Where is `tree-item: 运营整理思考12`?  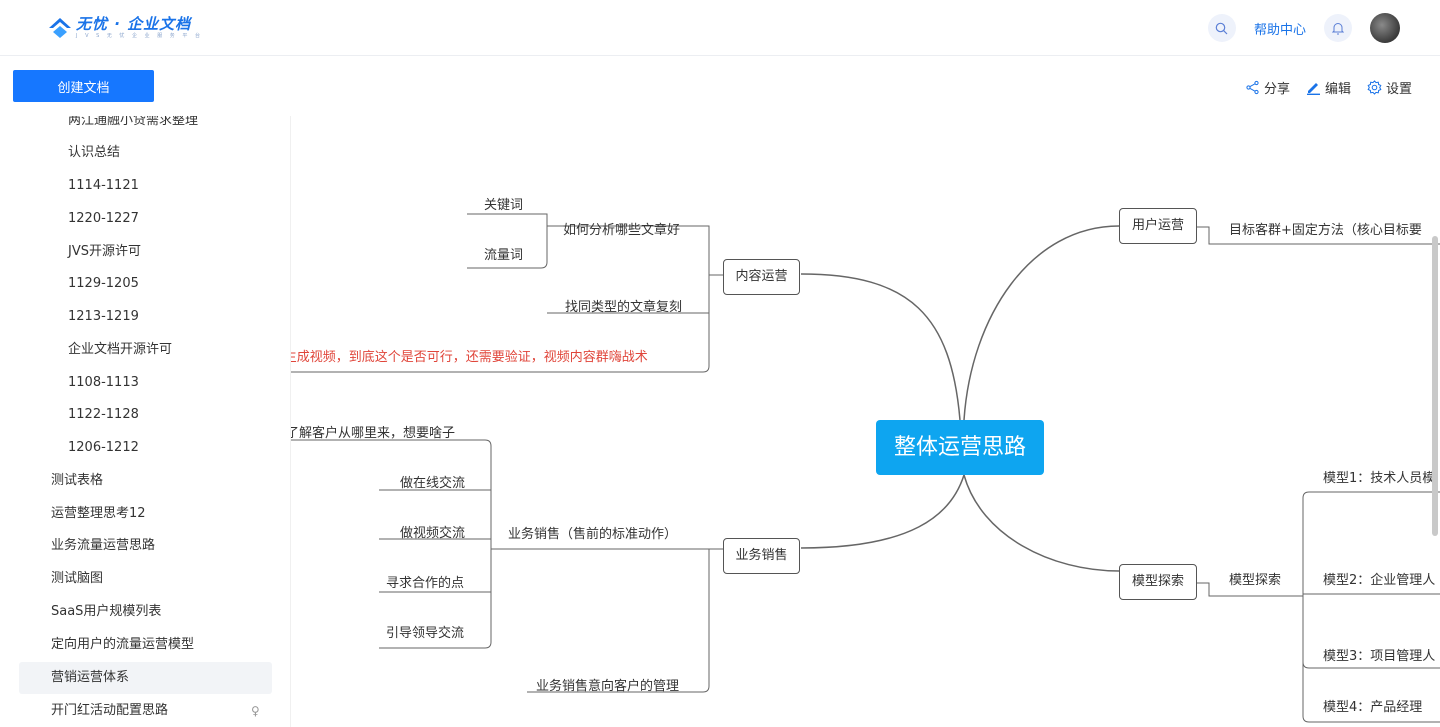 tree-item: 运营整理思考12 is located at coordinates (98, 514).